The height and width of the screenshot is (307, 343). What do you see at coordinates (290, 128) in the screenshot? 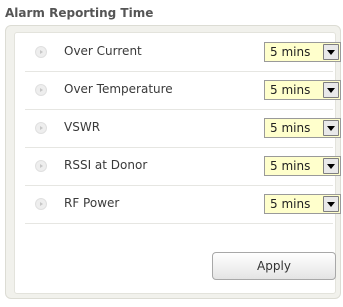
I see `vswr-time-value: 5 mins` at bounding box center [290, 128].